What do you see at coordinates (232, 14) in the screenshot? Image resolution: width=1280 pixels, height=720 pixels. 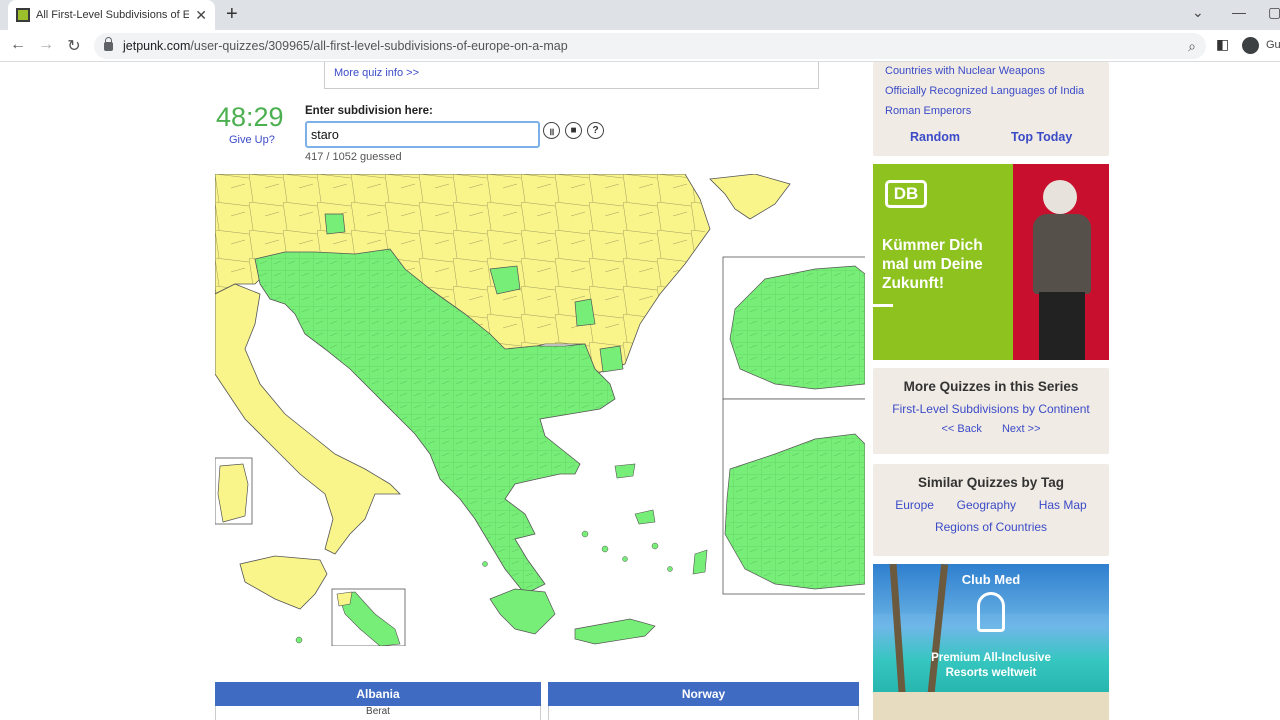 I see `new-tab-button: +` at bounding box center [232, 14].